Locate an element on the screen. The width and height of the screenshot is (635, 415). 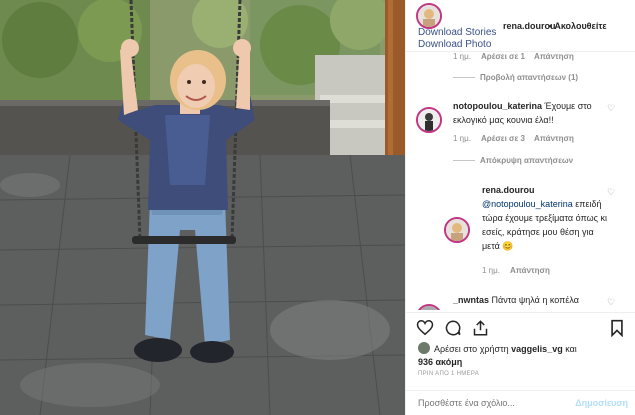
heart-icon-svg is located at coordinates (425, 327).